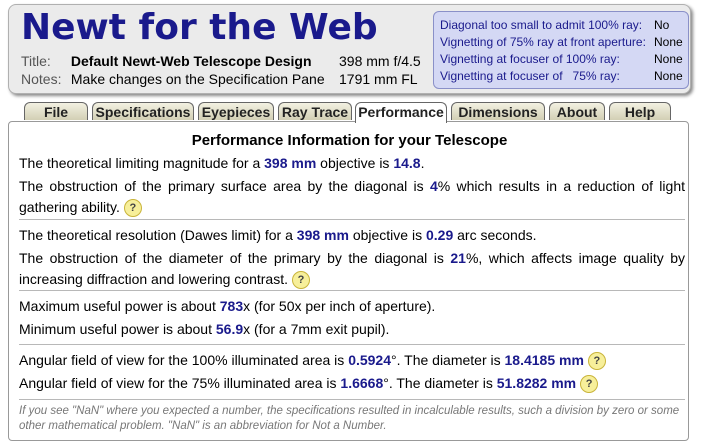  I want to click on app-title: Newt for the Web, so click(199, 27).